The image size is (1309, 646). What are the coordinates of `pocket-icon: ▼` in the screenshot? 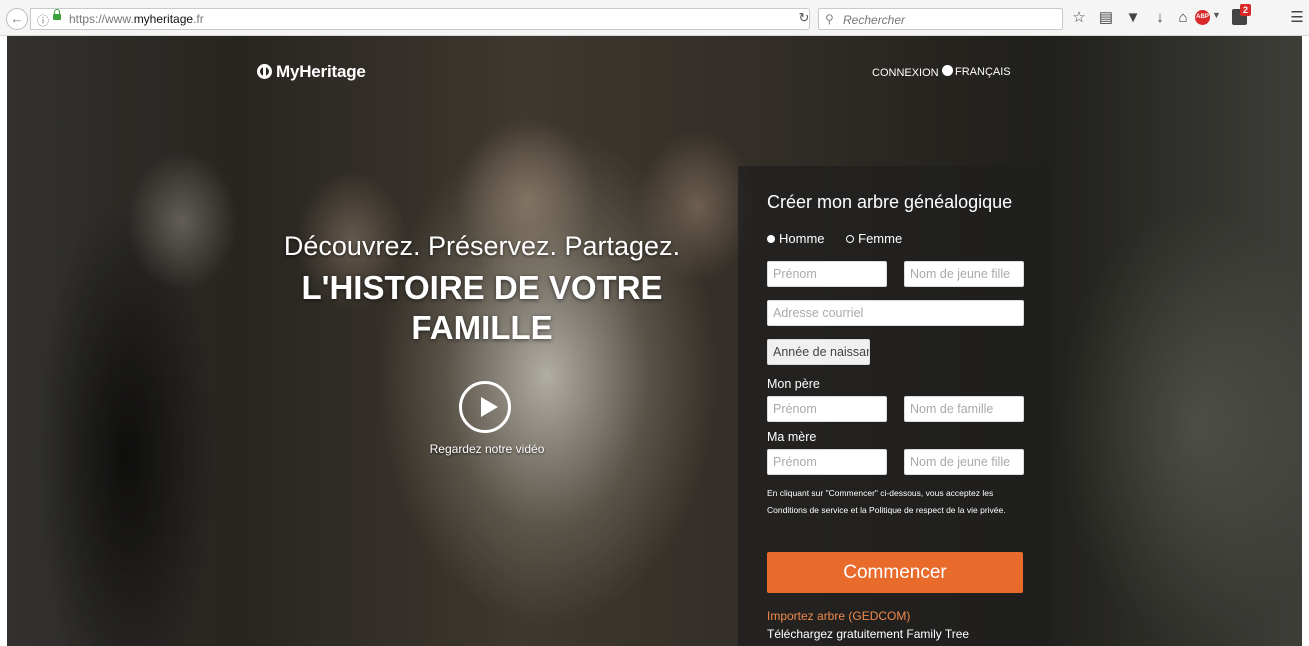 It's located at (1133, 18).